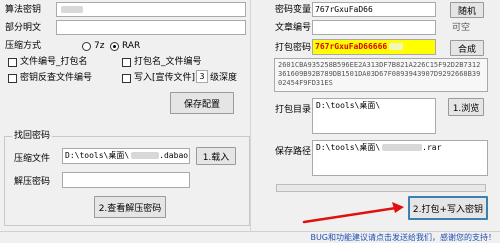  What do you see at coordinates (126, 180) in the screenshot?
I see `unzip-password-field` at bounding box center [126, 180].